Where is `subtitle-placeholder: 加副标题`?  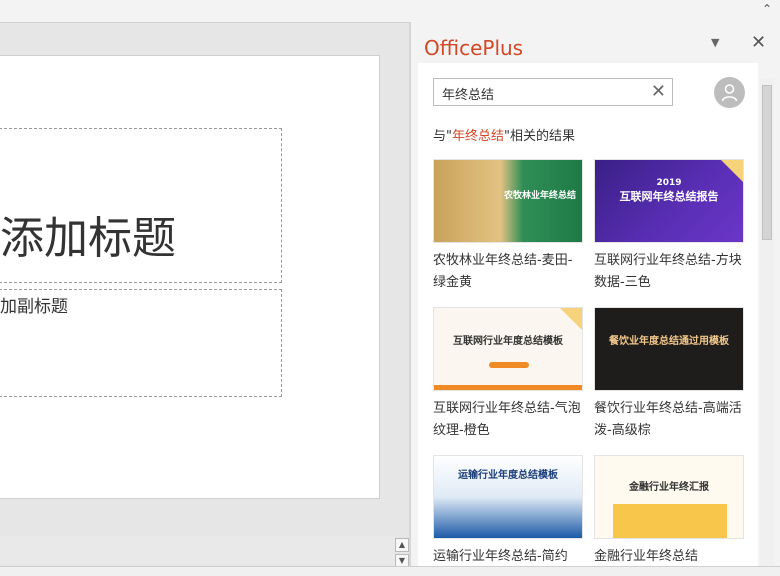 subtitle-placeholder: 加副标题 is located at coordinates (141, 343).